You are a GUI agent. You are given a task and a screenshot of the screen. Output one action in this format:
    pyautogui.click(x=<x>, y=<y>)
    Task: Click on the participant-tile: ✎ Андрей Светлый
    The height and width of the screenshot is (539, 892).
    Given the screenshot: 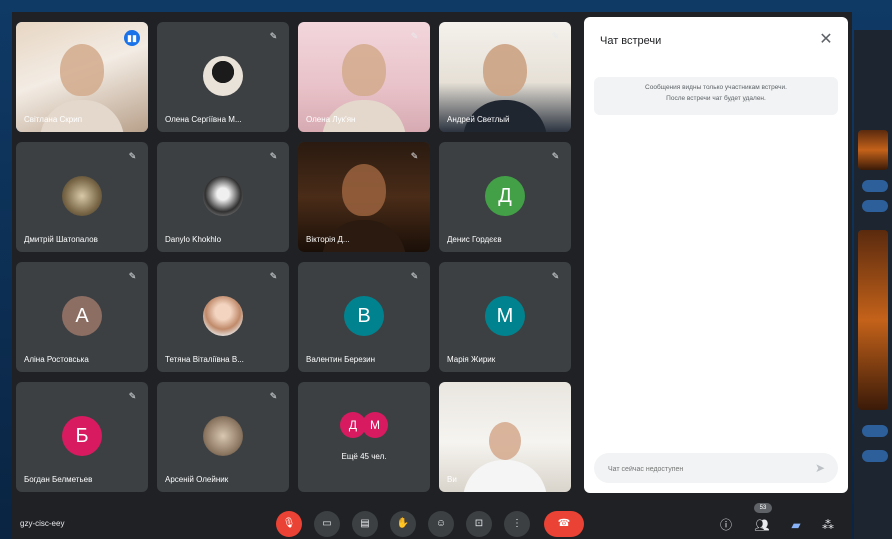 What is the action you would take?
    pyautogui.click(x=505, y=77)
    